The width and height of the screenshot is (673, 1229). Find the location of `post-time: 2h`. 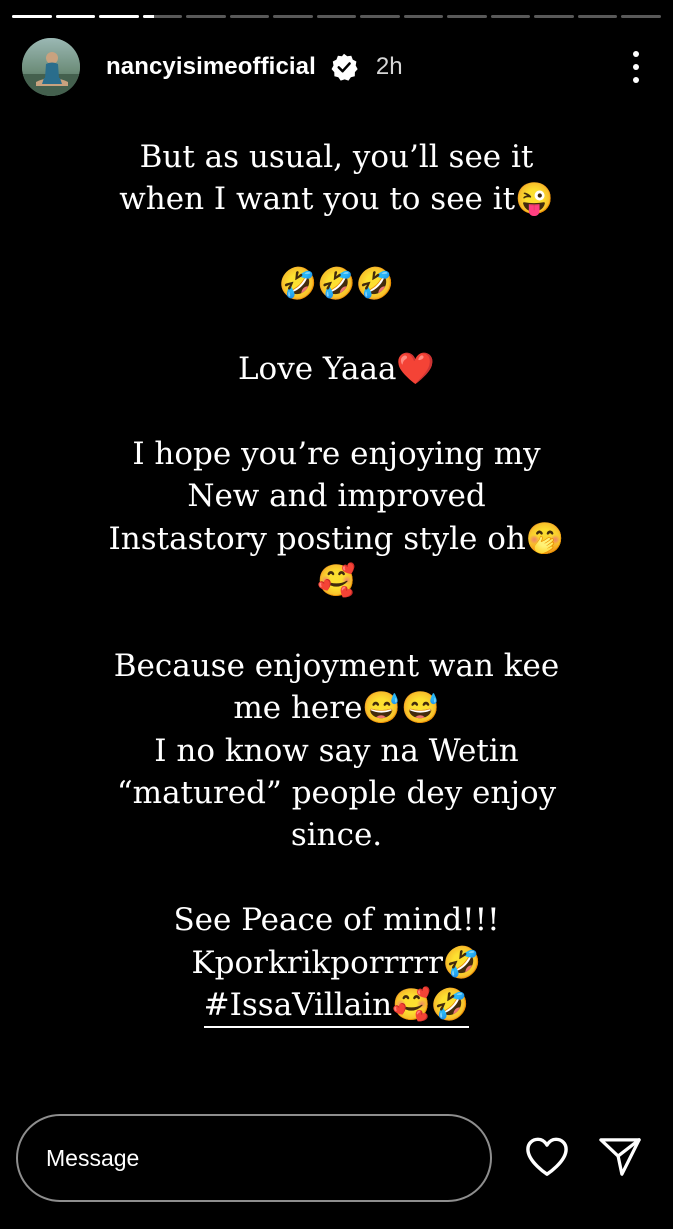

post-time: 2h is located at coordinates (389, 66).